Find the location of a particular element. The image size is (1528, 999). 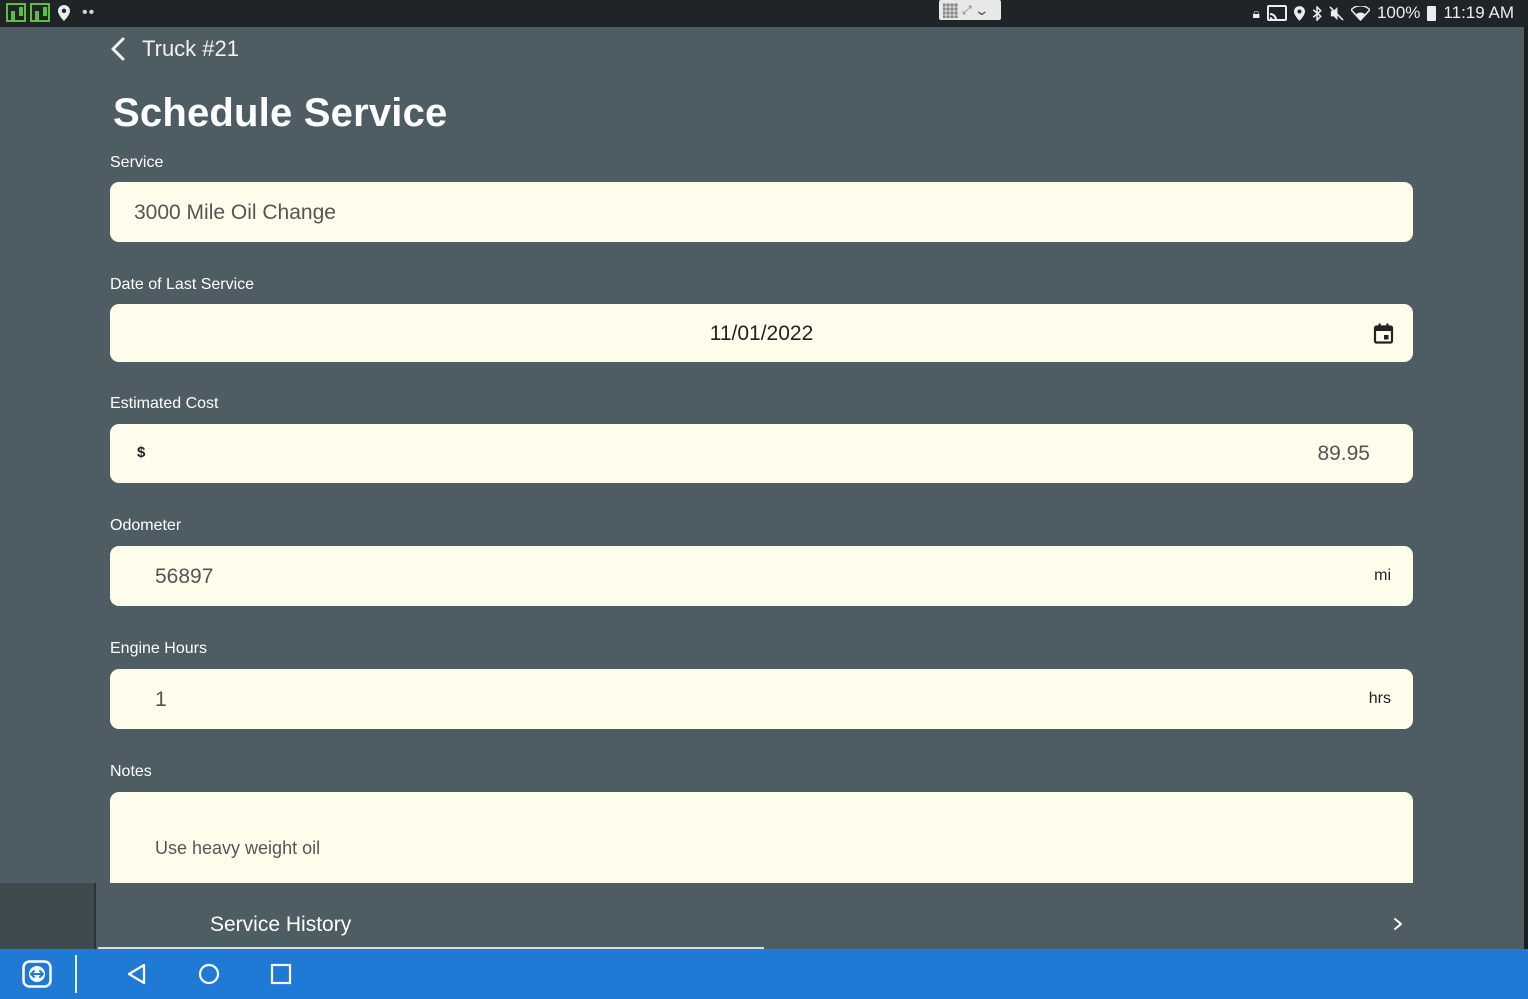

back-label: Truck #21 is located at coordinates (190, 49).